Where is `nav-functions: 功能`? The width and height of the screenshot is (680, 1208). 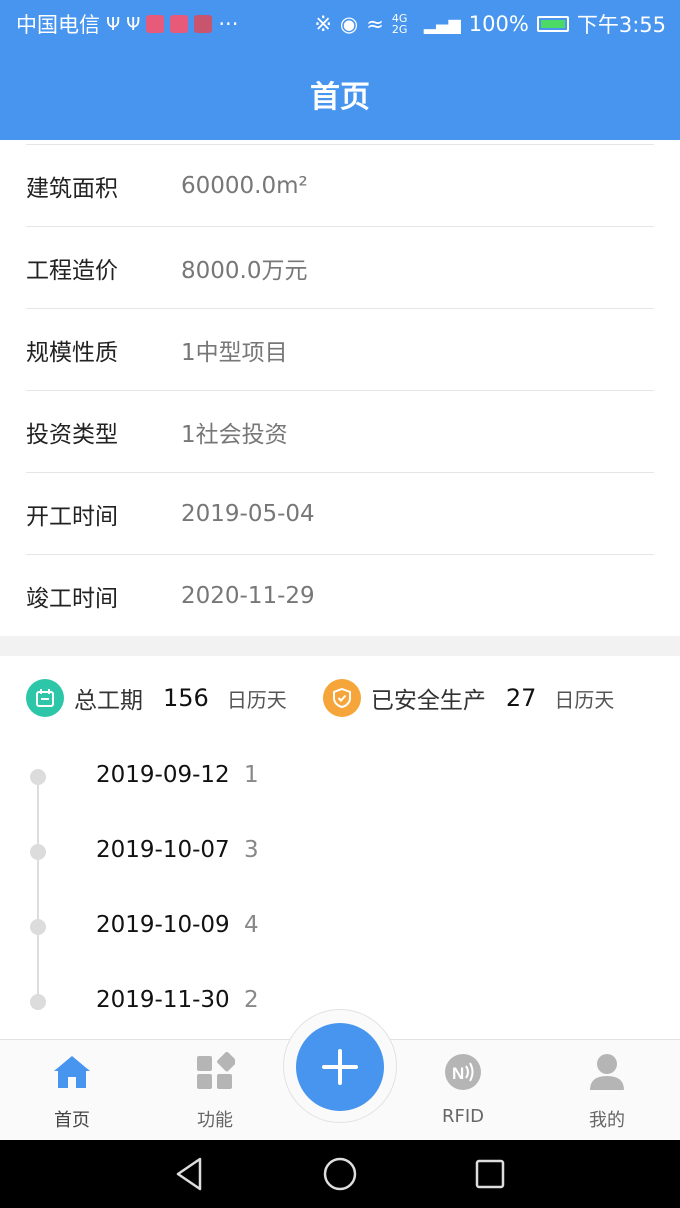 nav-functions: 功能 is located at coordinates (215, 1090).